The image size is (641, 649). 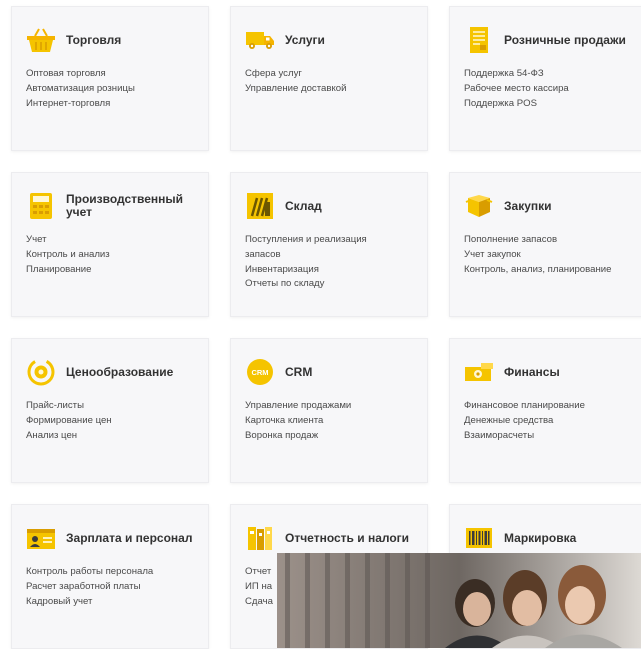 I want to click on card-title: Услуги, so click(x=305, y=39).